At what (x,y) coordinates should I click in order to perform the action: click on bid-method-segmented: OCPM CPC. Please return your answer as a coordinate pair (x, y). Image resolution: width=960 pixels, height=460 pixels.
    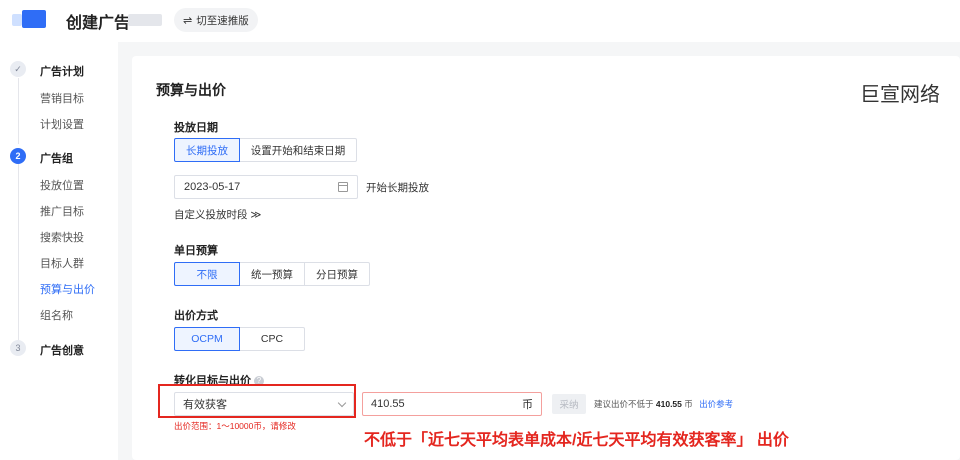
    Looking at the image, I should click on (239, 339).